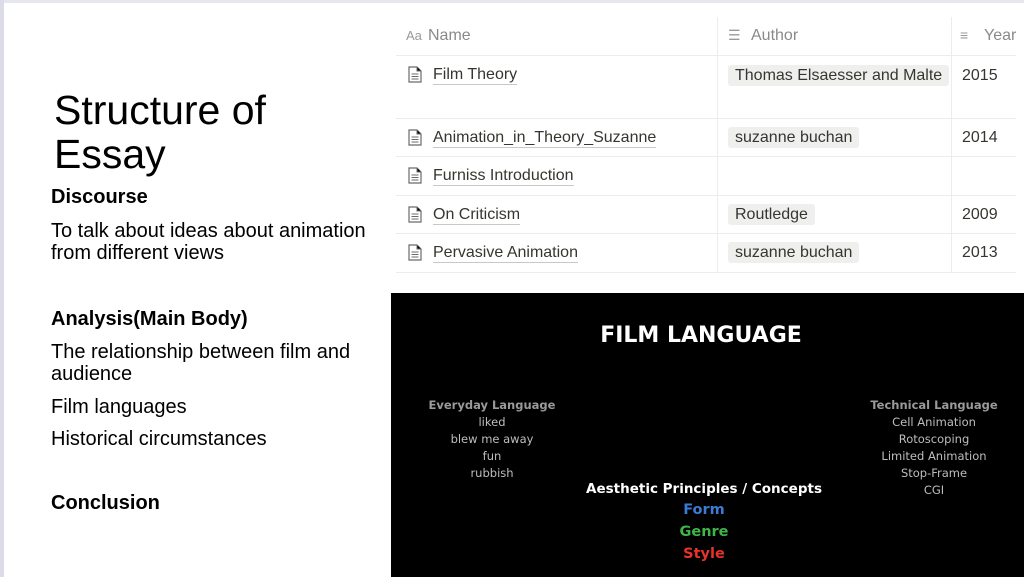 The image size is (1024, 577). What do you see at coordinates (492, 405) in the screenshot?
I see `everyday-language-heading: Everyday Language` at bounding box center [492, 405].